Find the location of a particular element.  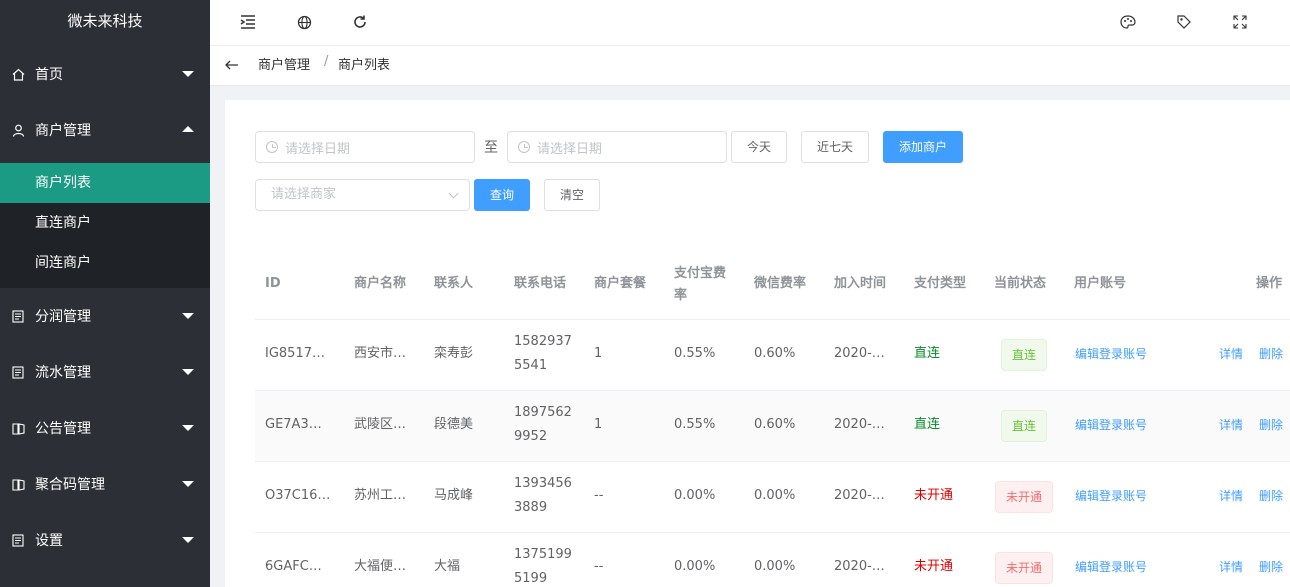

cell-phone-line2: 9952 is located at coordinates (531, 436).